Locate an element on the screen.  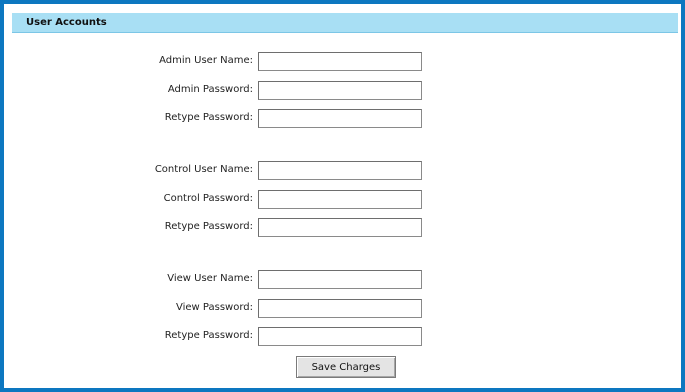
control-user-name-row: Control User Name: is located at coordinates (342, 171).